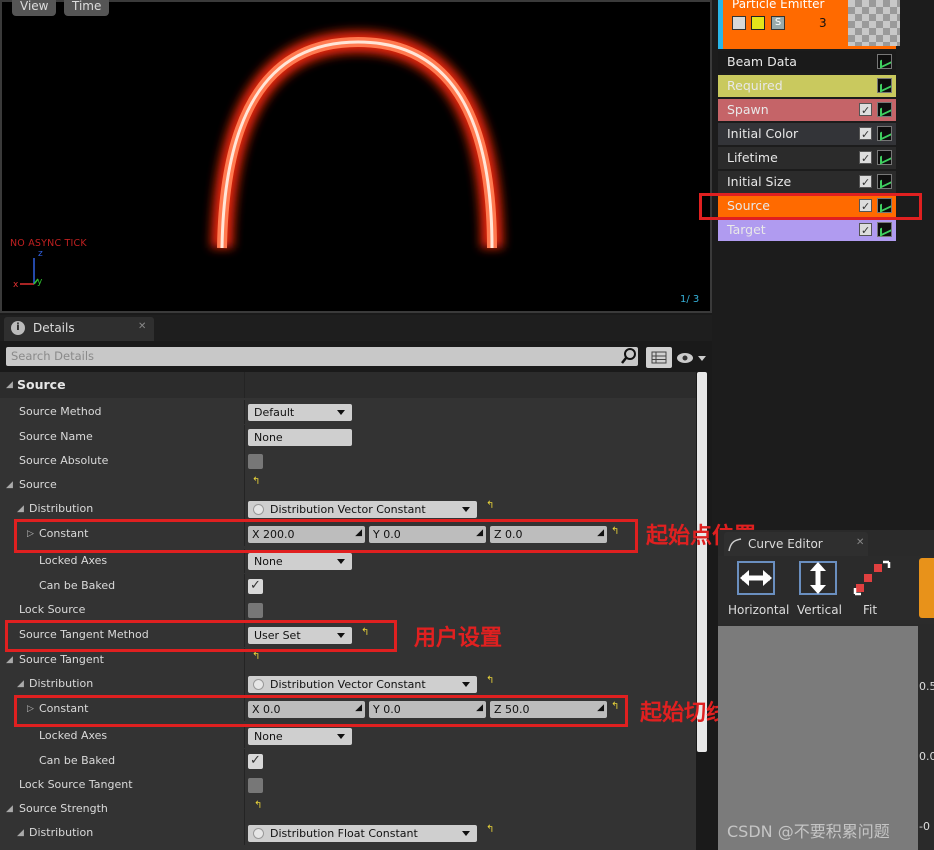 This screenshot has width=934, height=850. I want to click on source-label: Source, so click(38, 484).